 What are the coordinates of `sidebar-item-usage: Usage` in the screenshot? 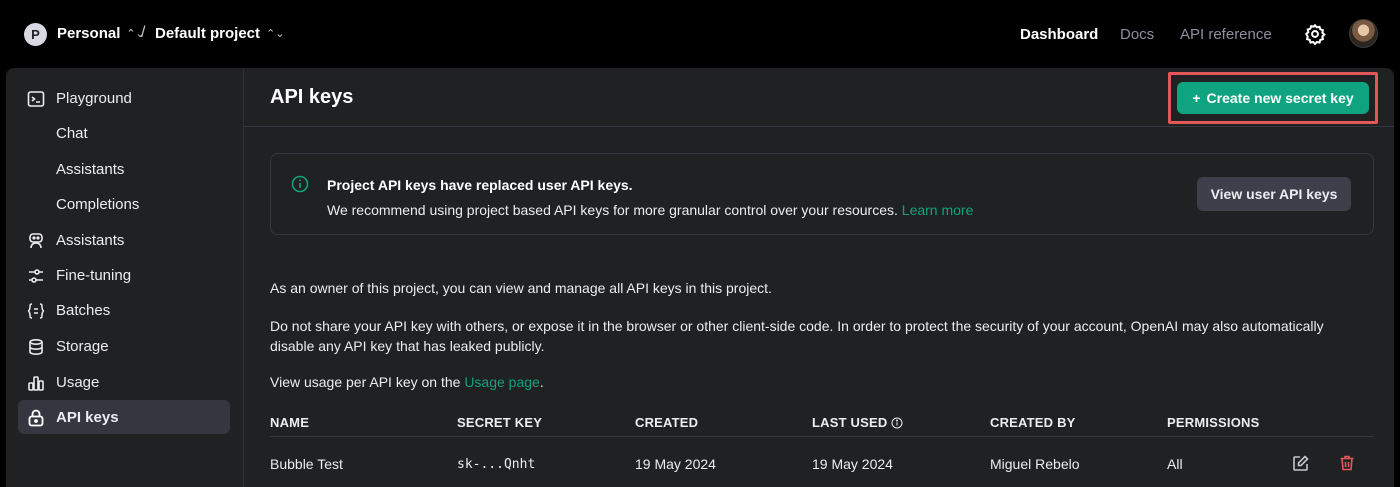 It's located at (124, 382).